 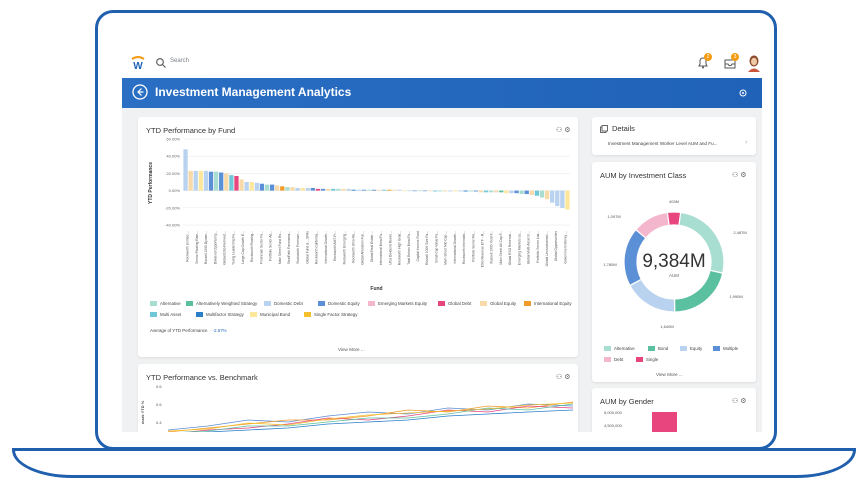 What do you see at coordinates (397, 304) in the screenshot?
I see `legend-item: Emerging Markets Equity` at bounding box center [397, 304].